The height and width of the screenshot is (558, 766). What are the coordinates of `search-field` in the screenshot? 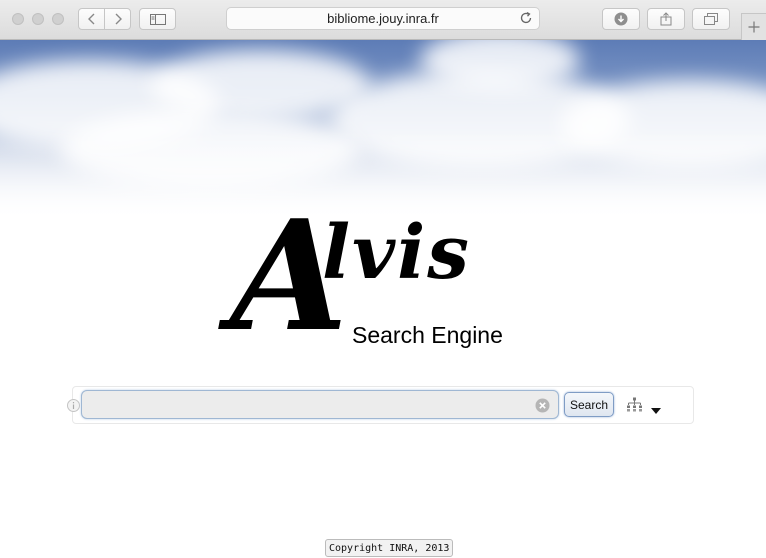 It's located at (320, 404).